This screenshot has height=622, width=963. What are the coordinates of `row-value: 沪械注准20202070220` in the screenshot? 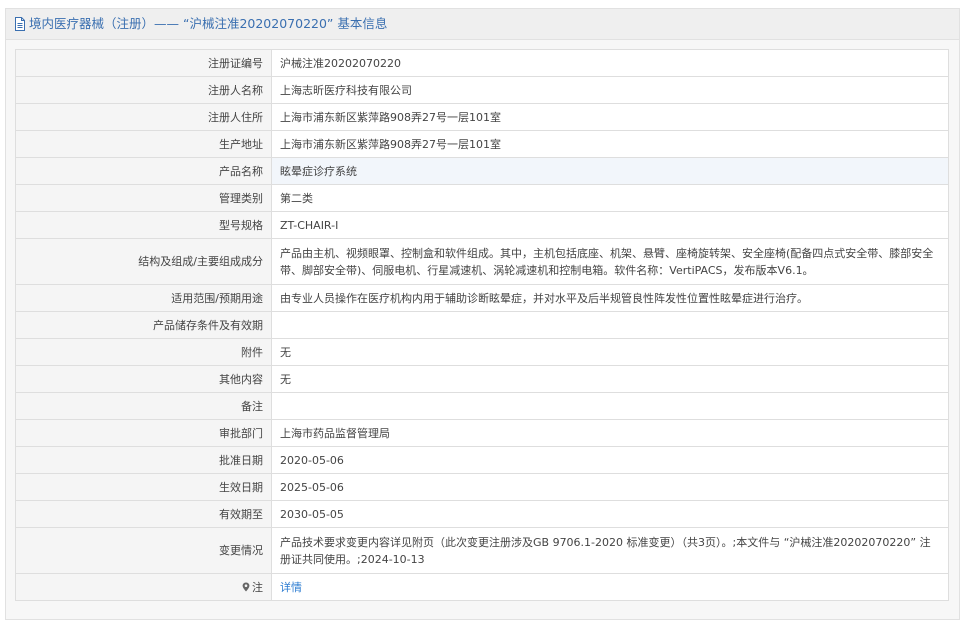 It's located at (610, 63).